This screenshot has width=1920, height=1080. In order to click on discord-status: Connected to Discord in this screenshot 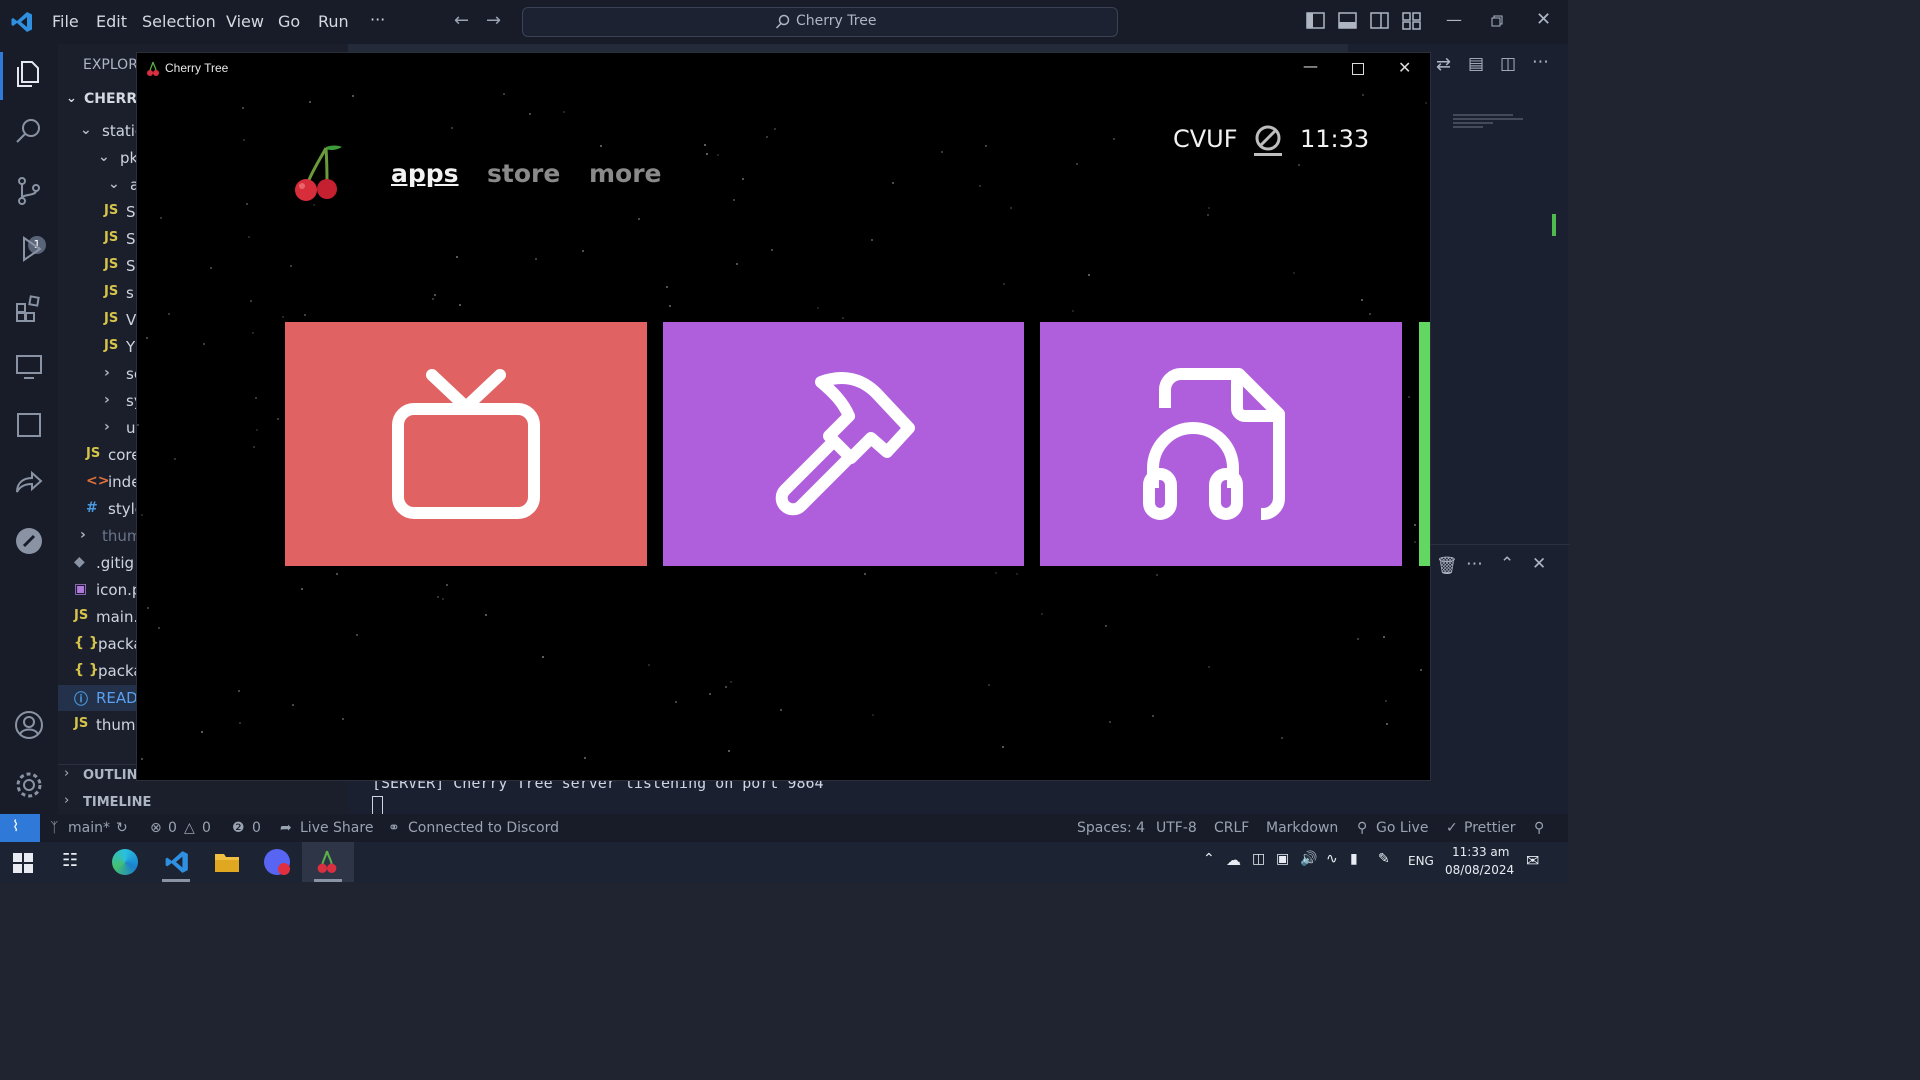, I will do `click(483, 828)`.